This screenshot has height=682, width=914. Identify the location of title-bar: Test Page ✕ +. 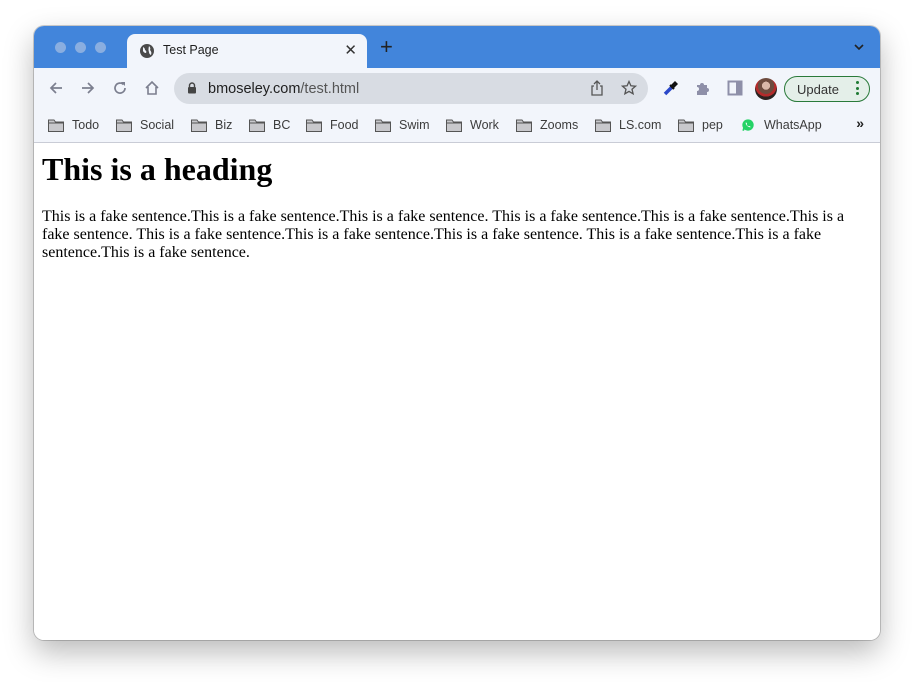
(457, 47).